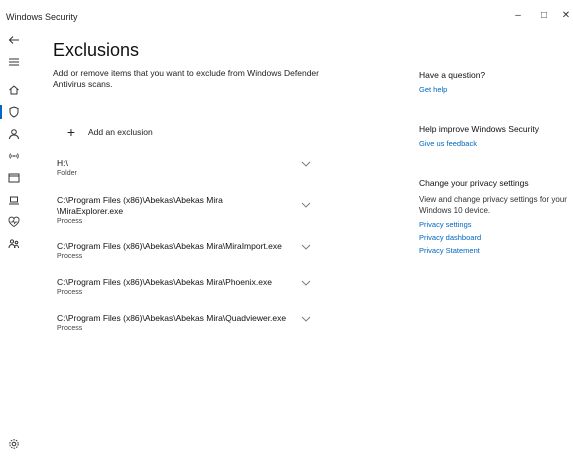  Describe the element at coordinates (518, 15) in the screenshot. I see `minimize-button: –` at that location.